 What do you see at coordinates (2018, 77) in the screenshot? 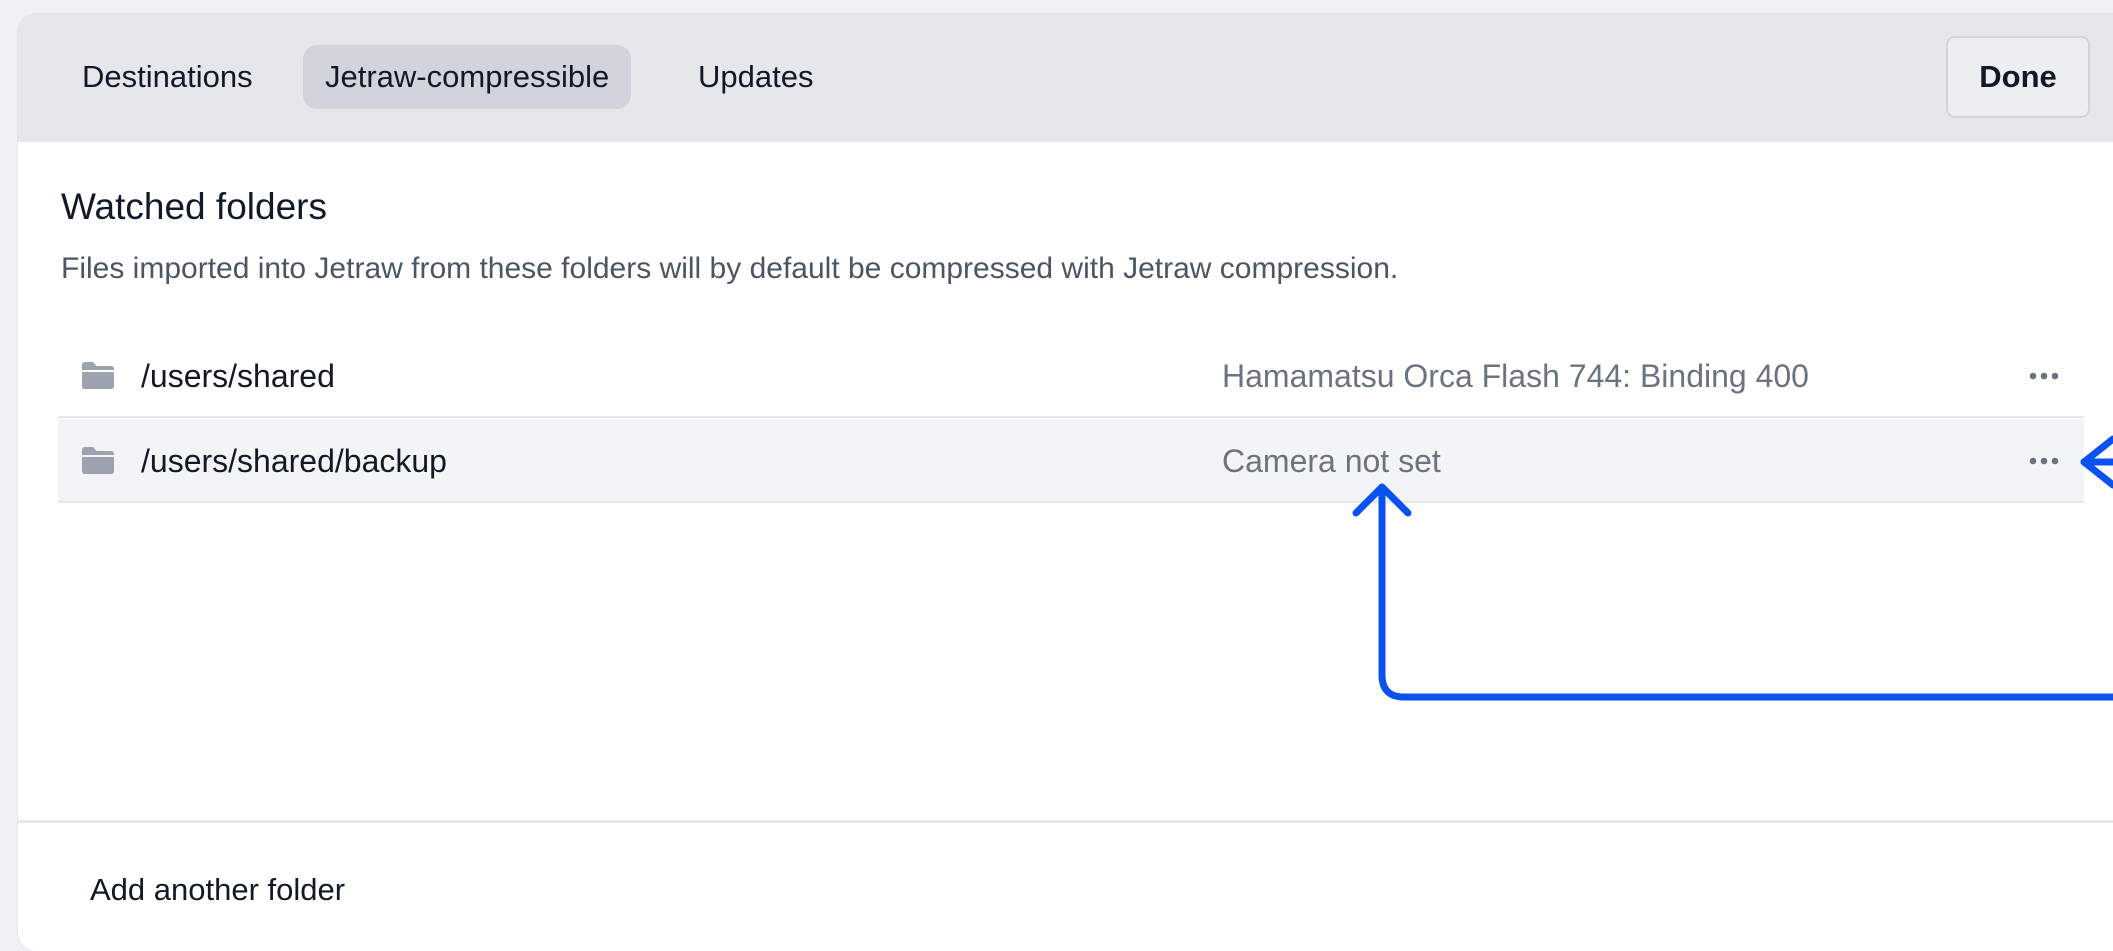
I see `done-button: Done` at bounding box center [2018, 77].